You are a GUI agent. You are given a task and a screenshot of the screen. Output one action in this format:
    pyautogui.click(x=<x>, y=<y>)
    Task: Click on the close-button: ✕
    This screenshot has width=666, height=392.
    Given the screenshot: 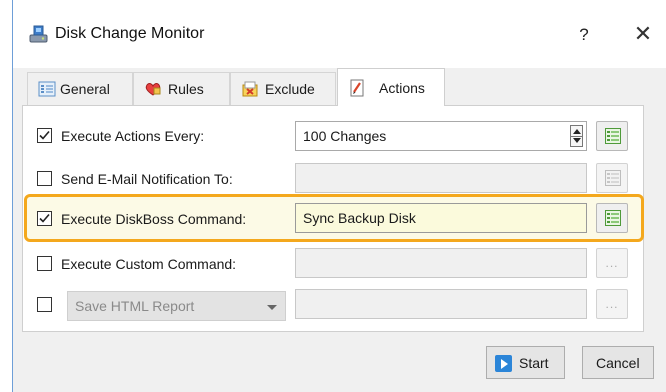 What is the action you would take?
    pyautogui.click(x=643, y=34)
    